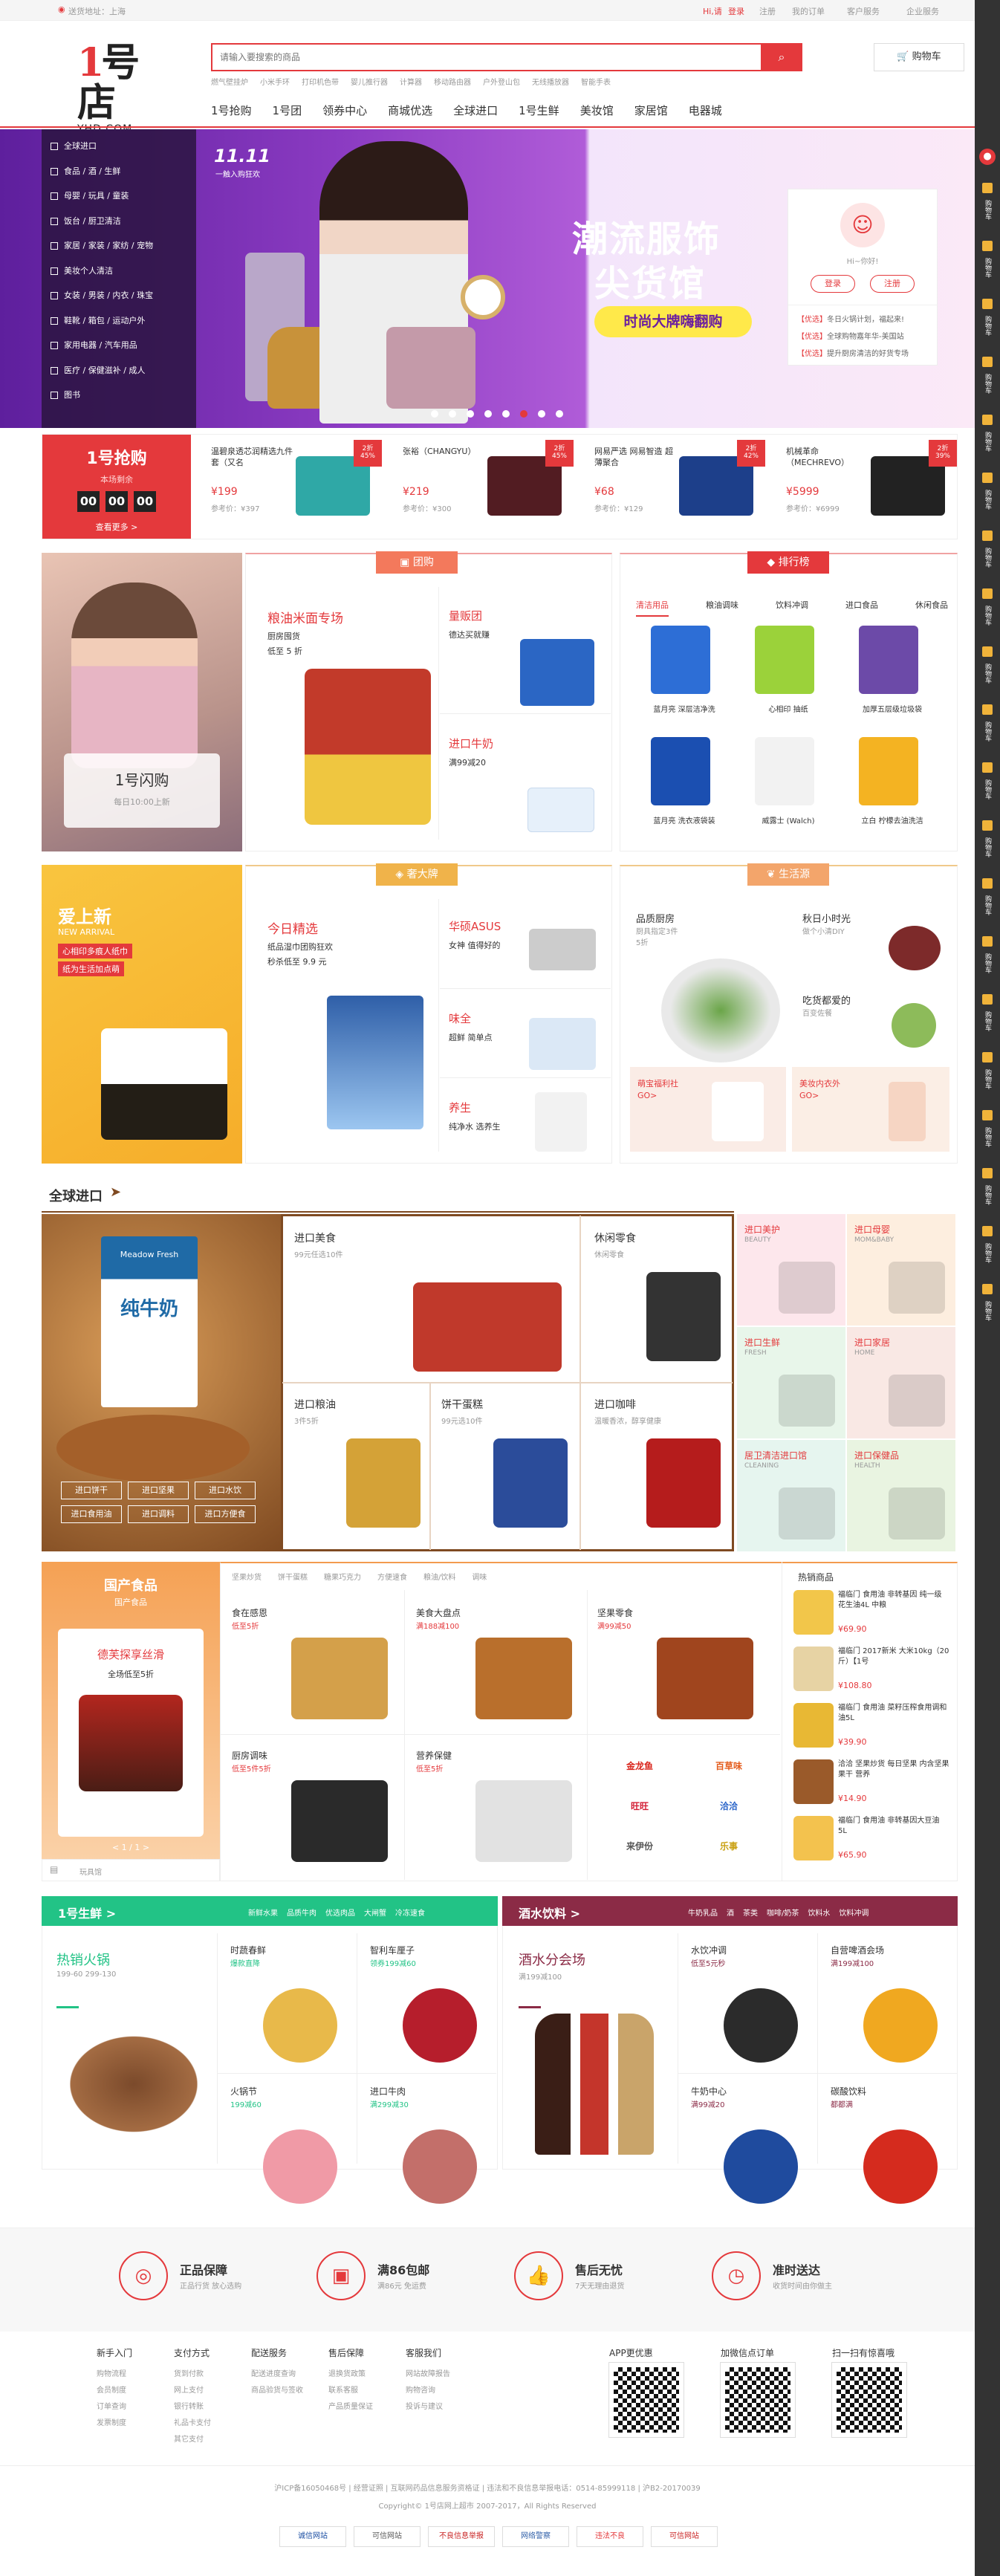 This screenshot has width=1000, height=2576. I want to click on life-b: 秋日小时光 做个小清DIY, so click(827, 923).